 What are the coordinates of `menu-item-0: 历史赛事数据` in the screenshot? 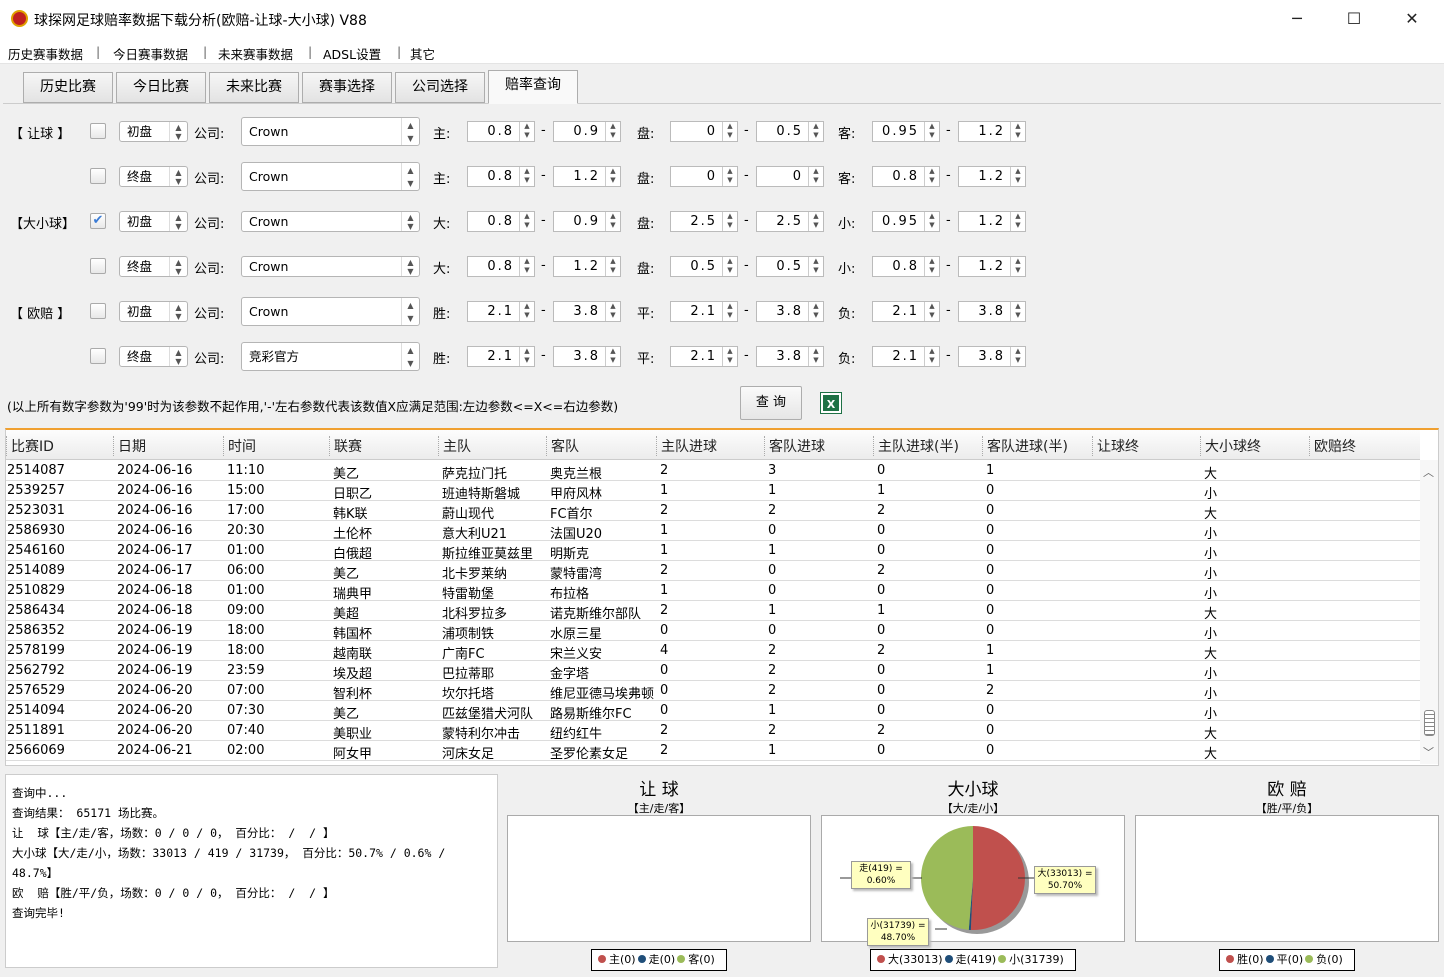 It's located at (45, 53).